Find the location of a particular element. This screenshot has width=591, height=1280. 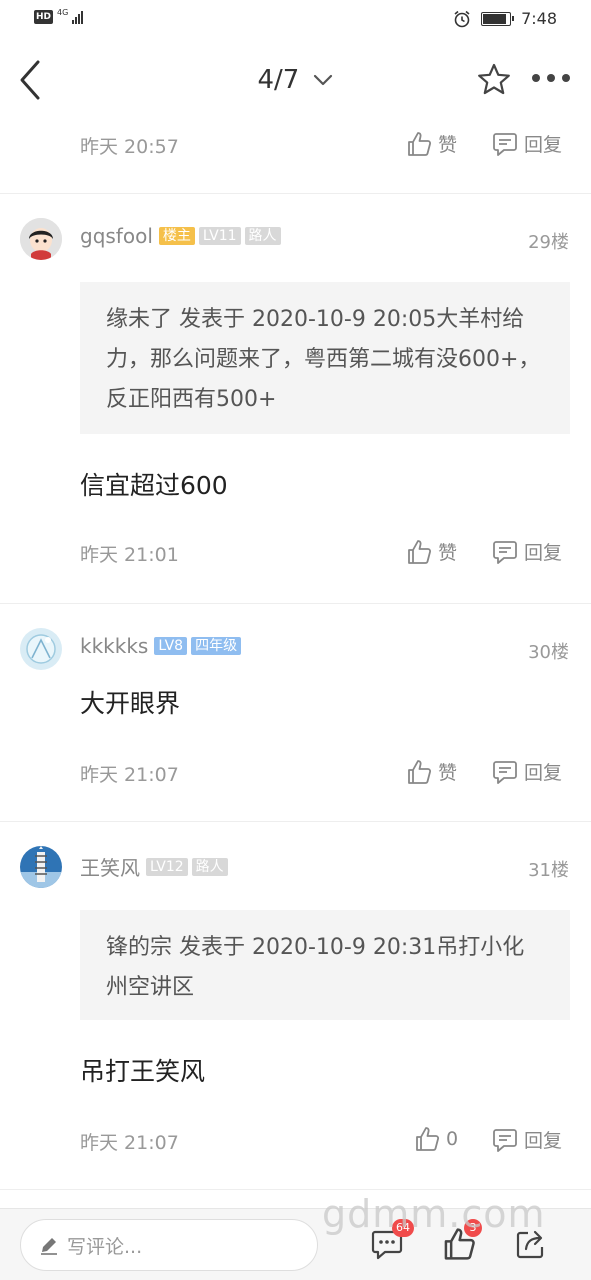

post-content: 吊打王笑风 is located at coordinates (143, 1071).